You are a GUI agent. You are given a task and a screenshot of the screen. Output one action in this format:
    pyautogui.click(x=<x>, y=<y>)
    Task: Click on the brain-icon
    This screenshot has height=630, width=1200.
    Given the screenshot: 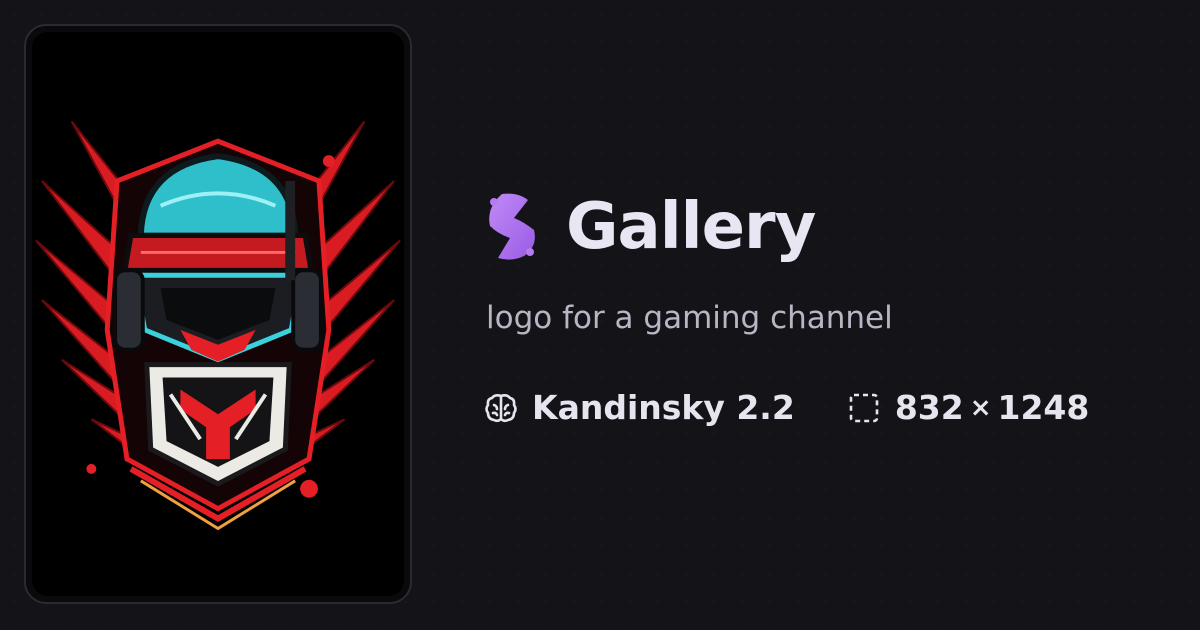 What is the action you would take?
    pyautogui.click(x=501, y=407)
    